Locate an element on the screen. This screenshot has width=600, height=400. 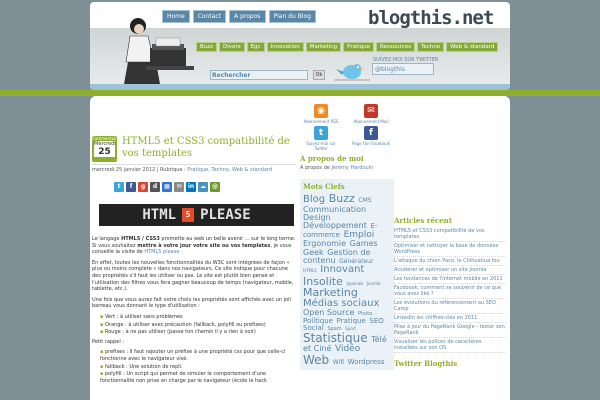
tag-link: Médias sociaux is located at coordinates (341, 303).